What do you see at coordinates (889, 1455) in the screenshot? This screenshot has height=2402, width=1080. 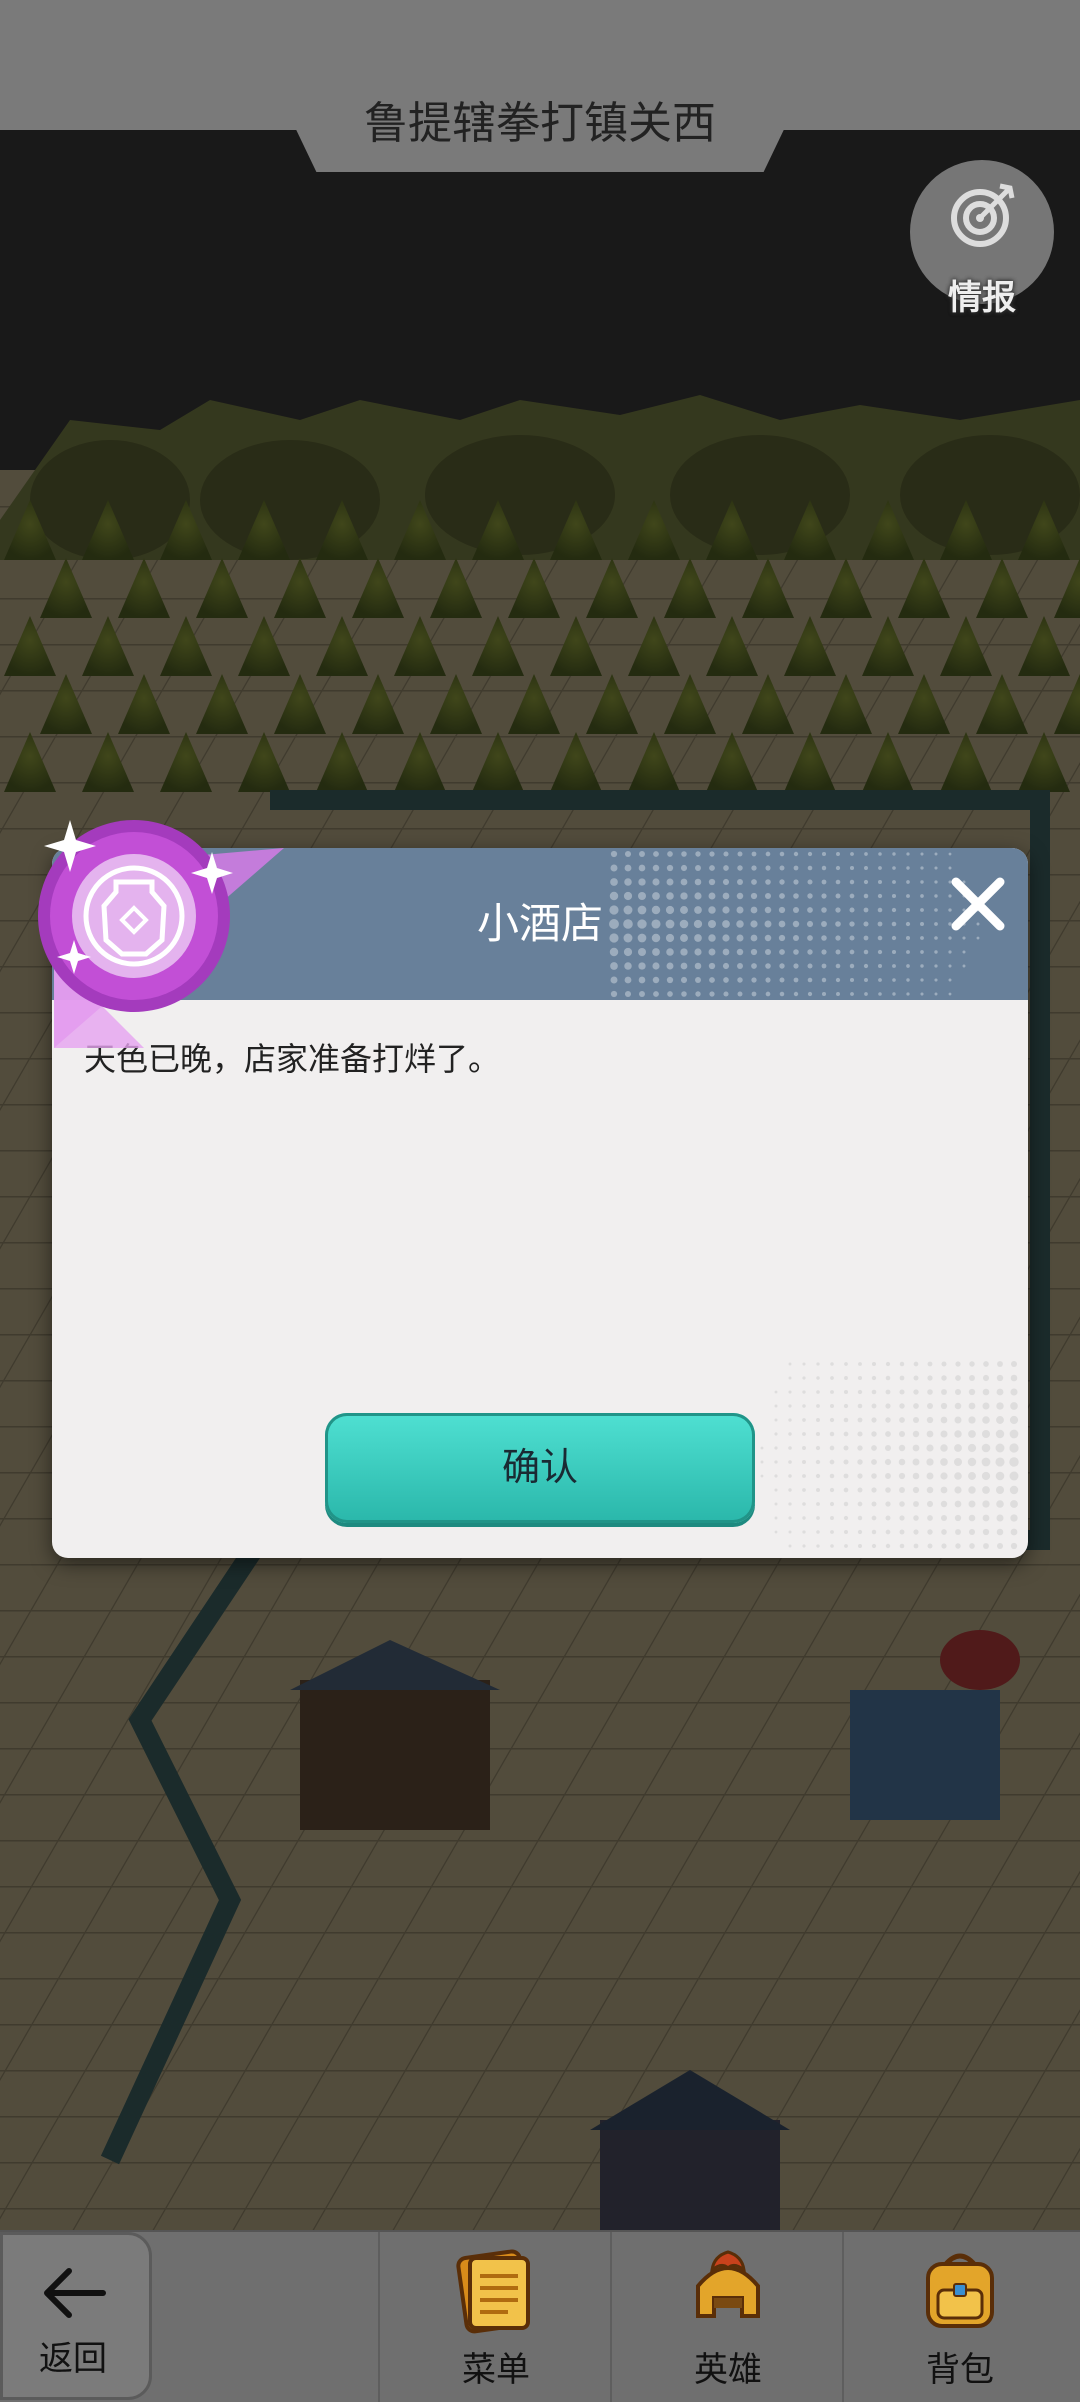 I see `halftone-decoration` at bounding box center [889, 1455].